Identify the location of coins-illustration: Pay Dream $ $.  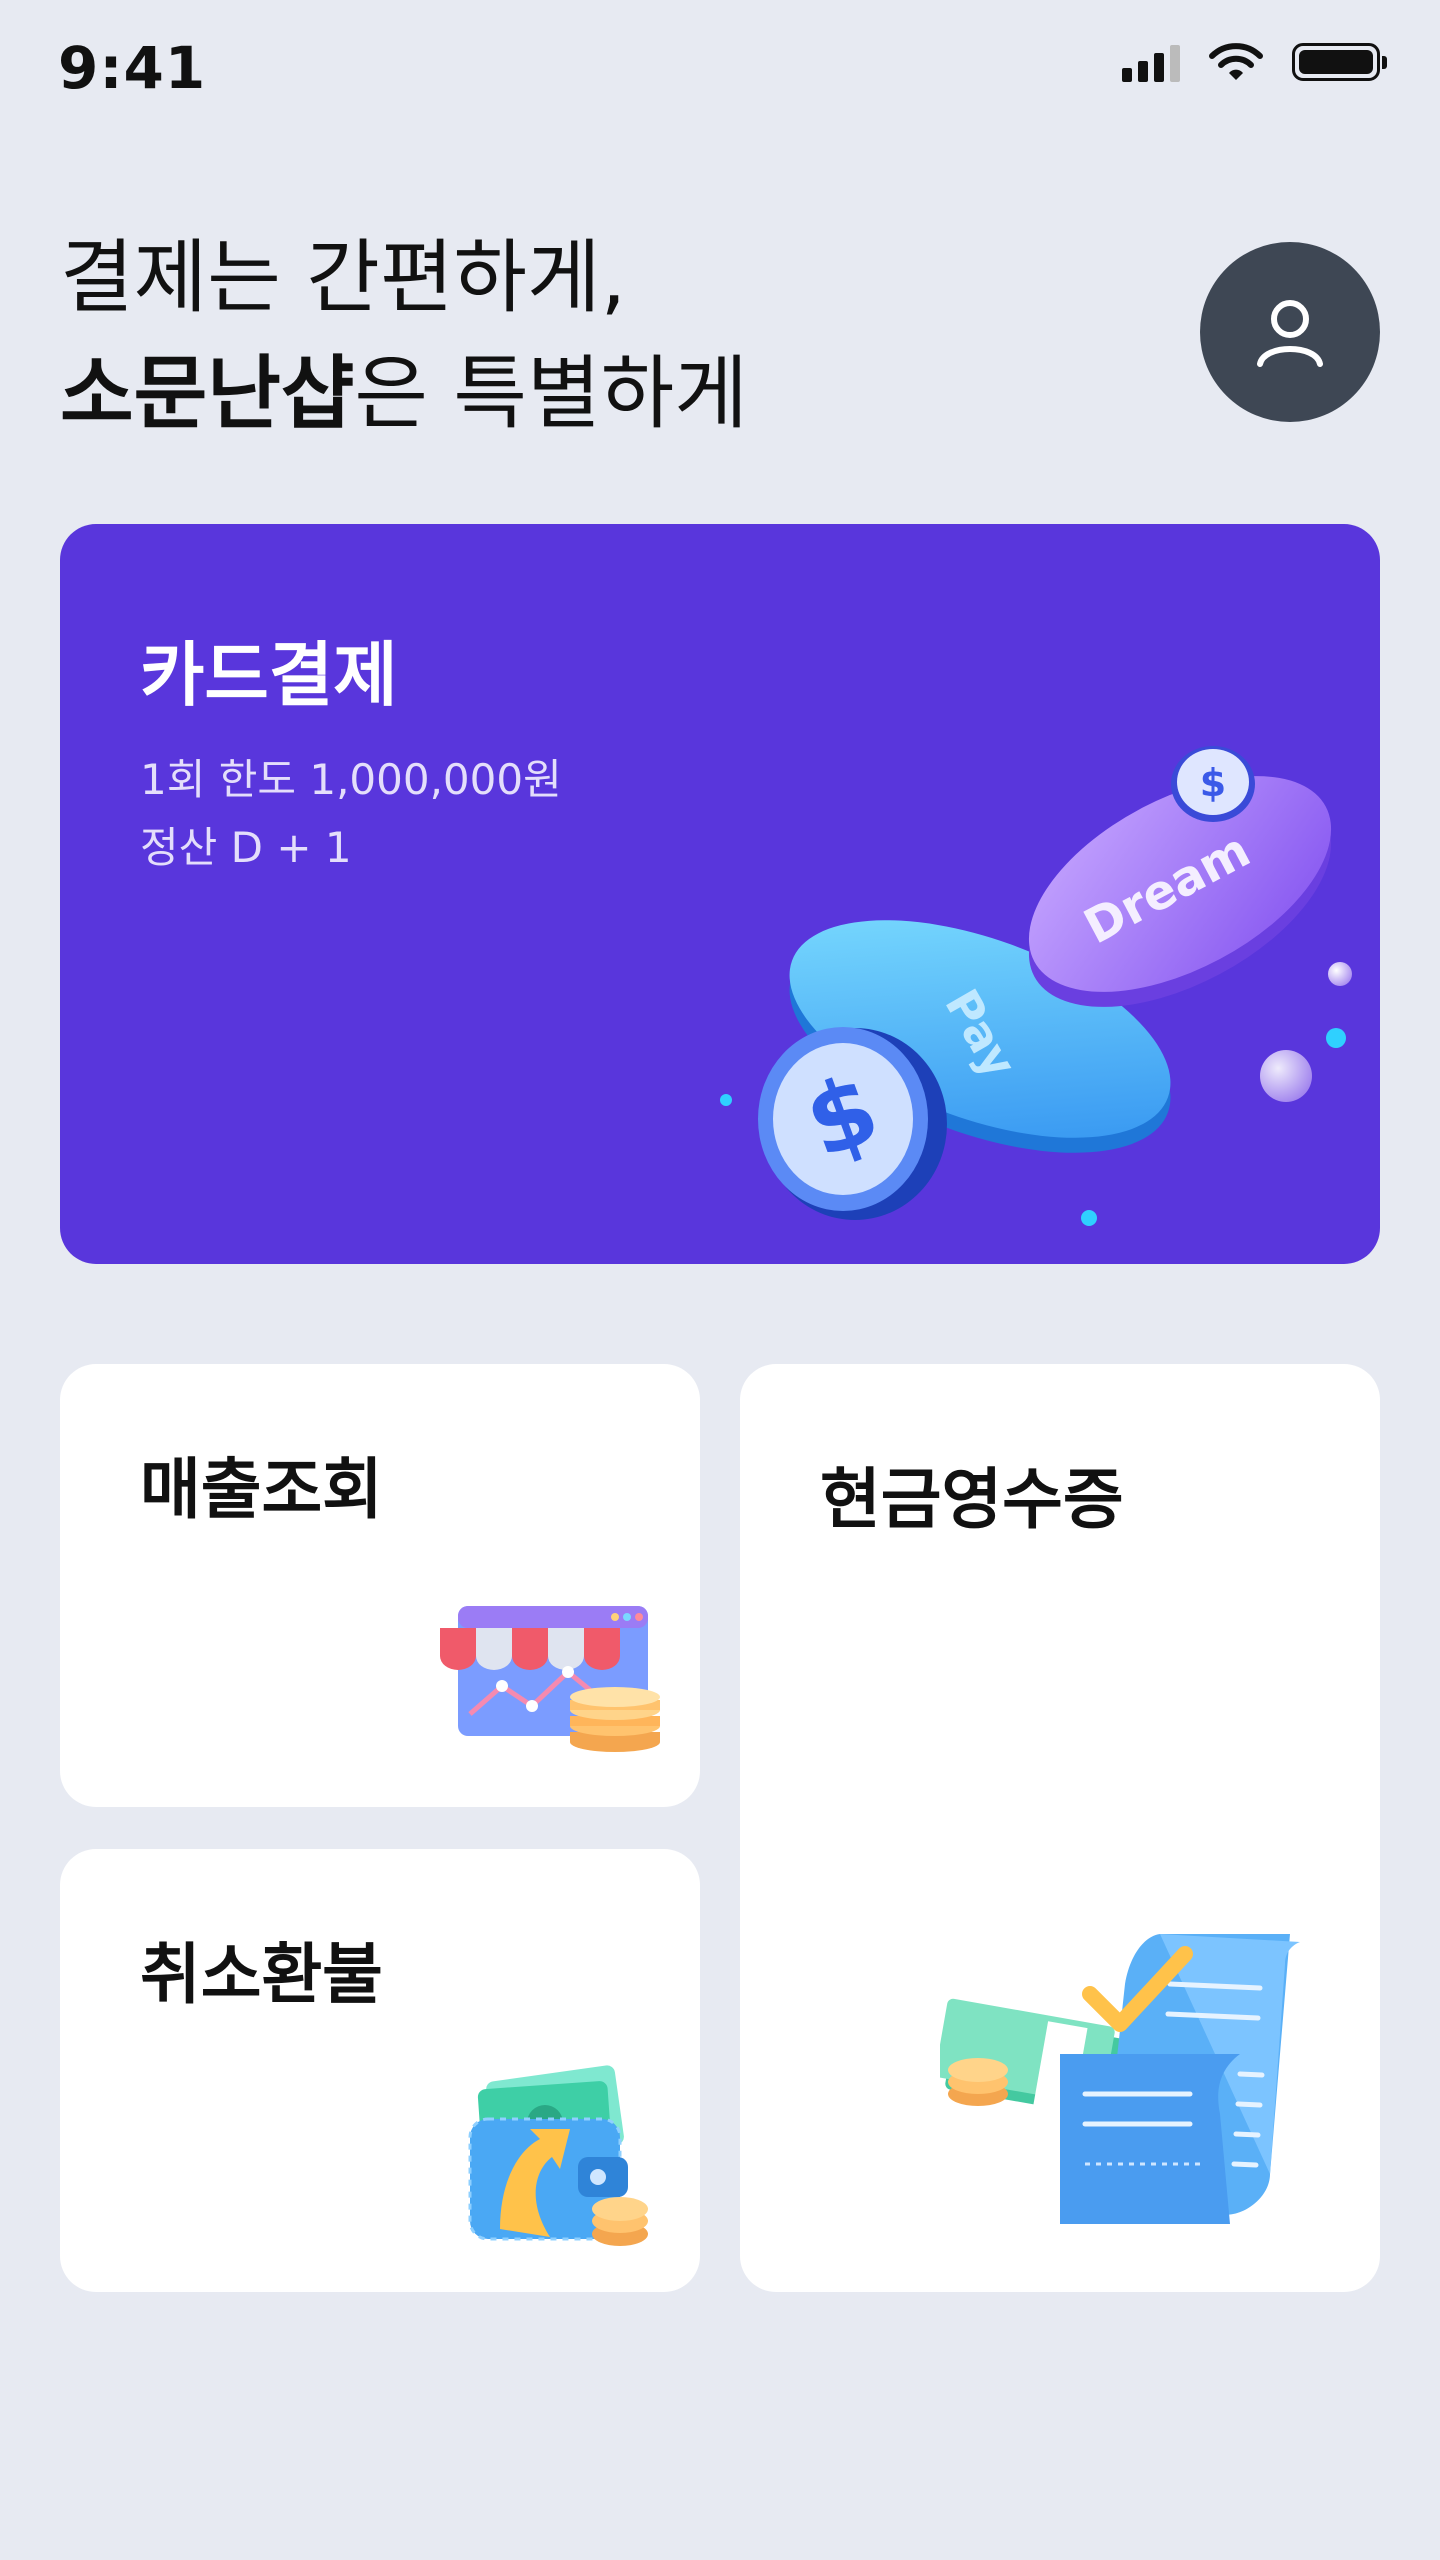
(1036, 986).